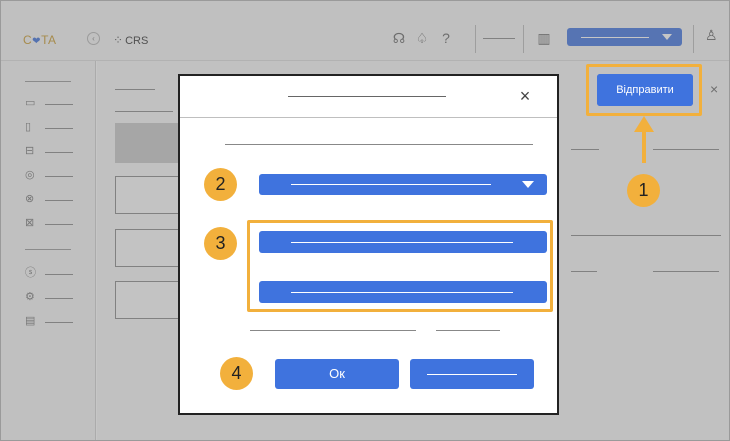  What do you see at coordinates (525, 96) in the screenshot?
I see `close-icon: ×` at bounding box center [525, 96].